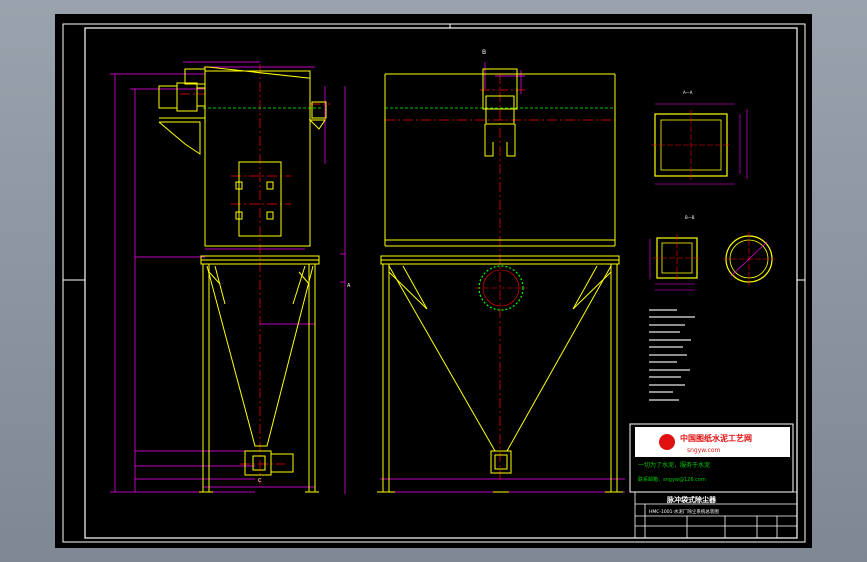  I want to click on title-block, so click(716, 515).